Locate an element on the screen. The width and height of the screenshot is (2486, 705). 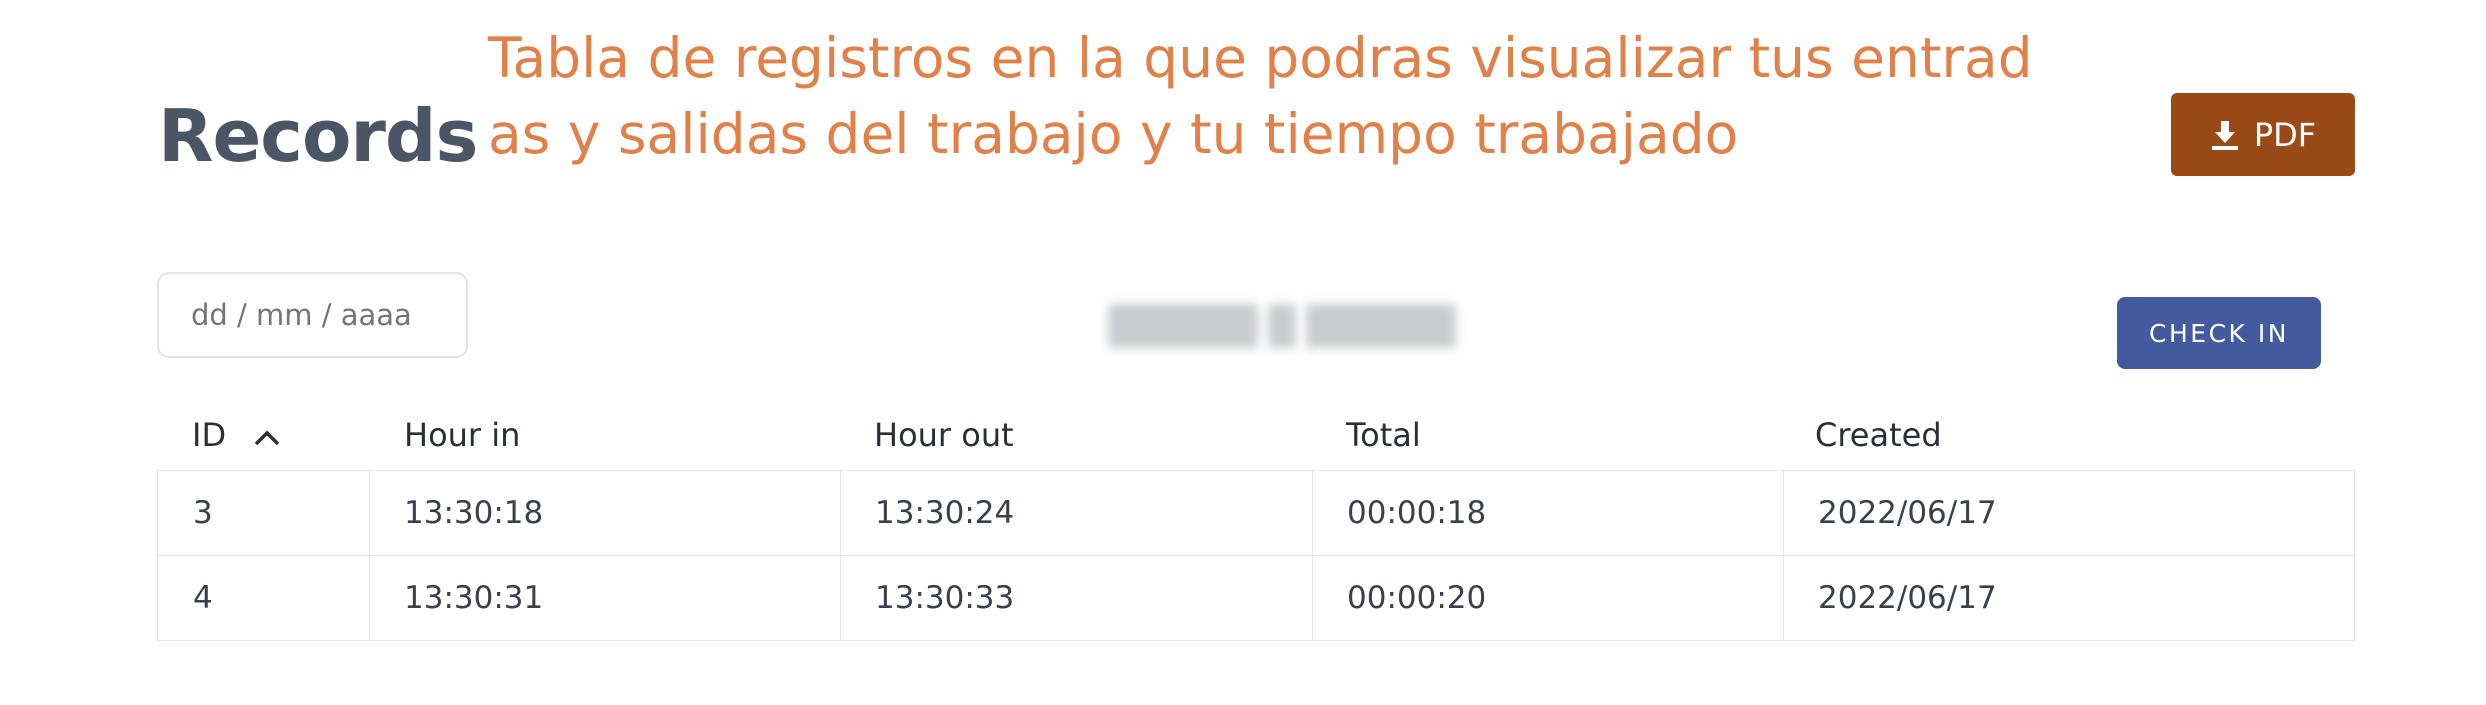
table-header: ID Hour in Hour out Total Created is located at coordinates (1256, 435).